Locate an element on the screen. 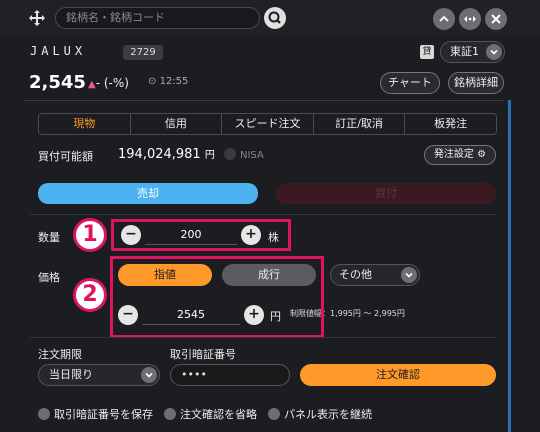  move-icon is located at coordinates (37, 18).